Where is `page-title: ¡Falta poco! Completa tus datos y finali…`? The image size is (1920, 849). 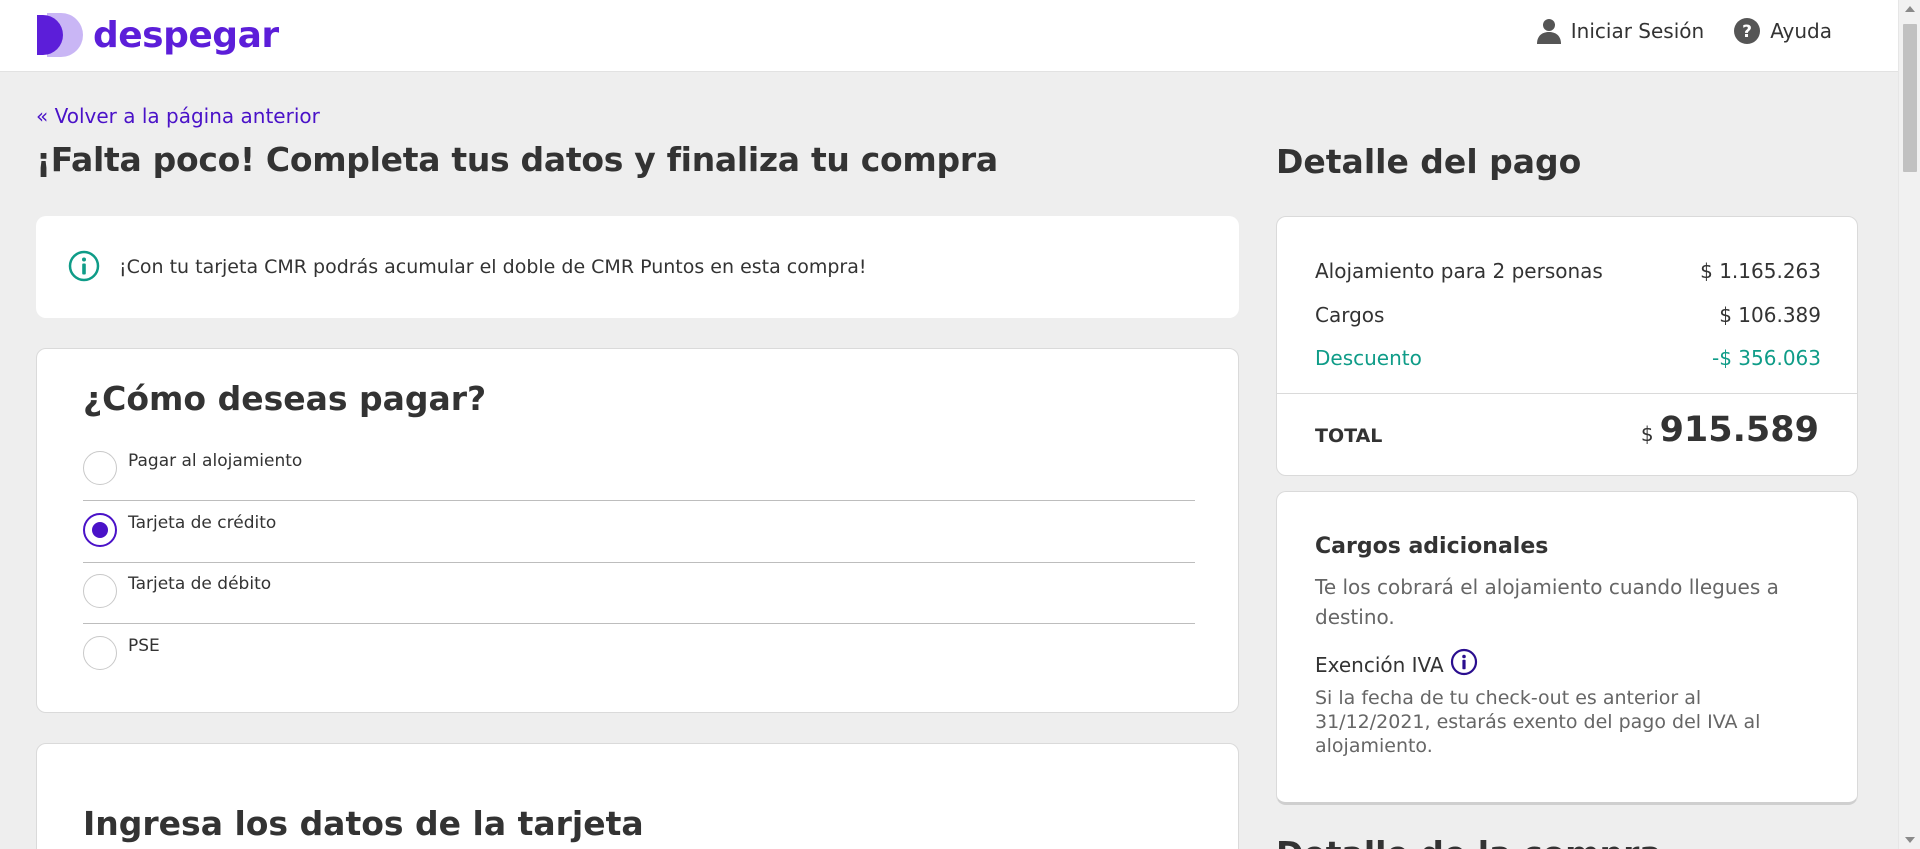
page-title: ¡Falta poco! Completa tus datos y finali… is located at coordinates (517, 159).